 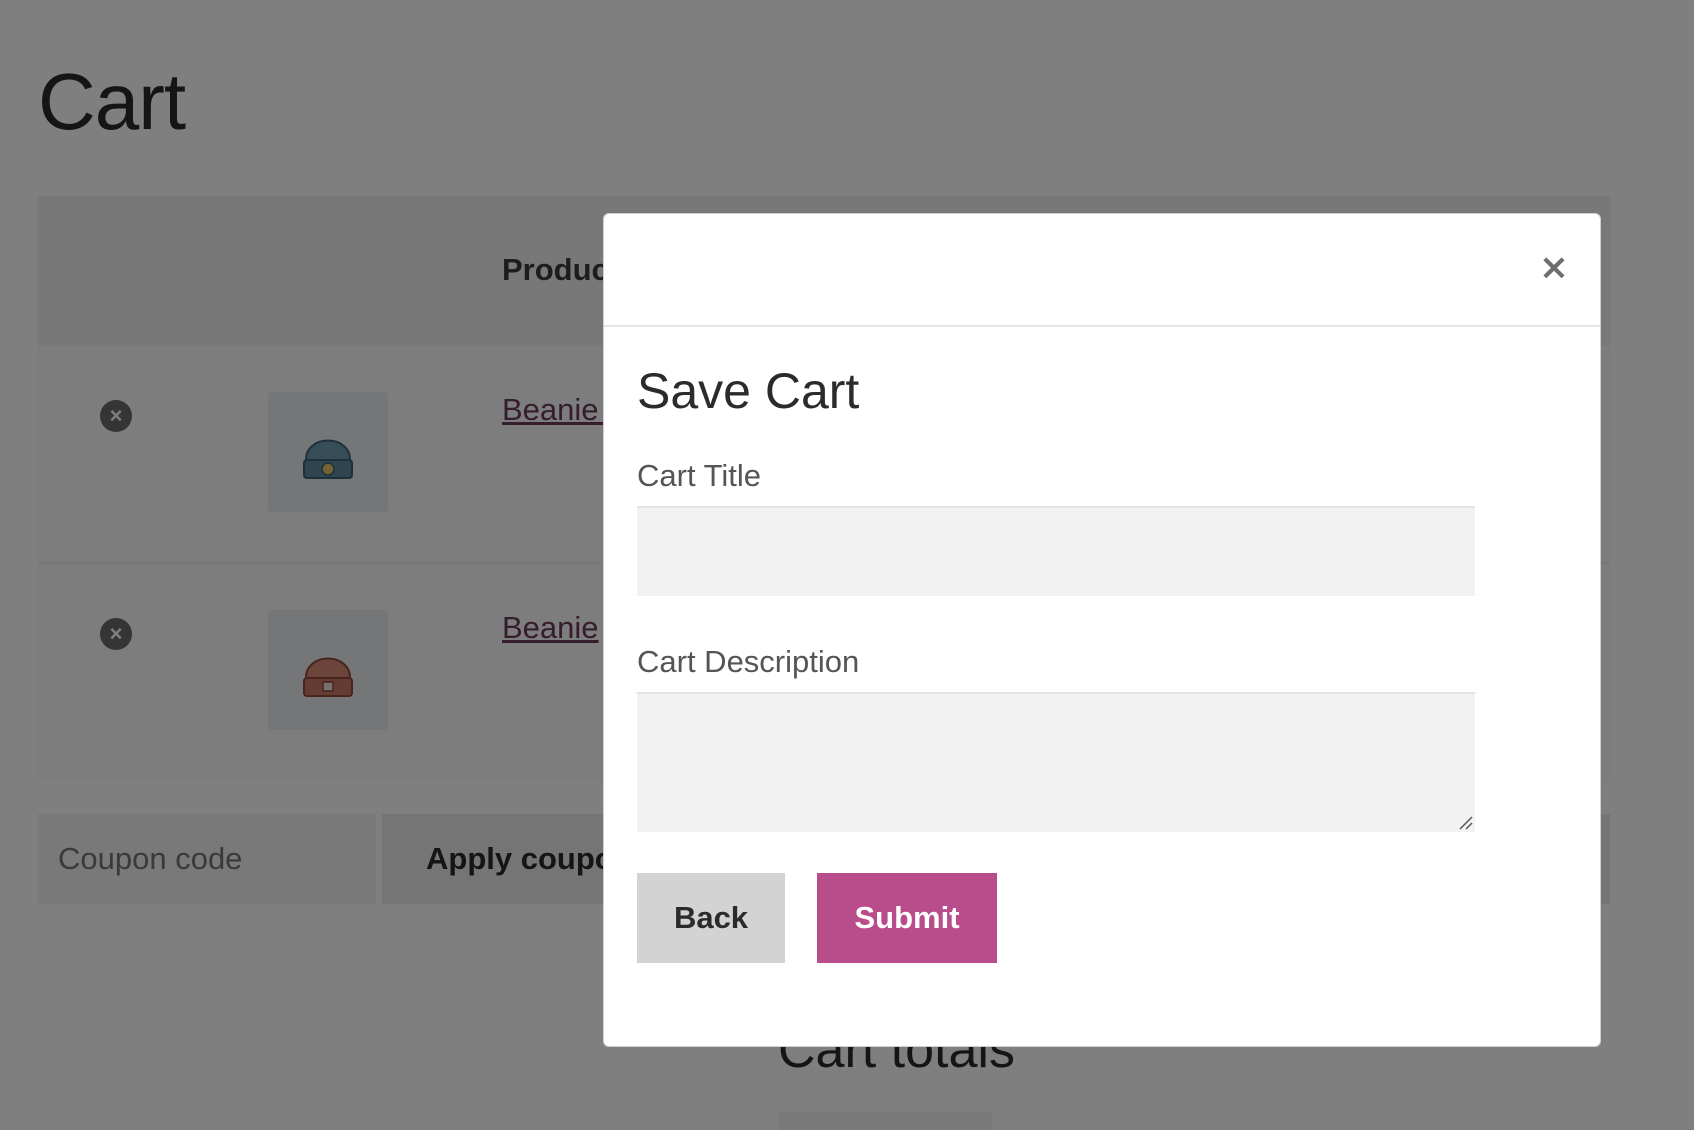 I want to click on resize-handle-icon, so click(x=1465, y=822).